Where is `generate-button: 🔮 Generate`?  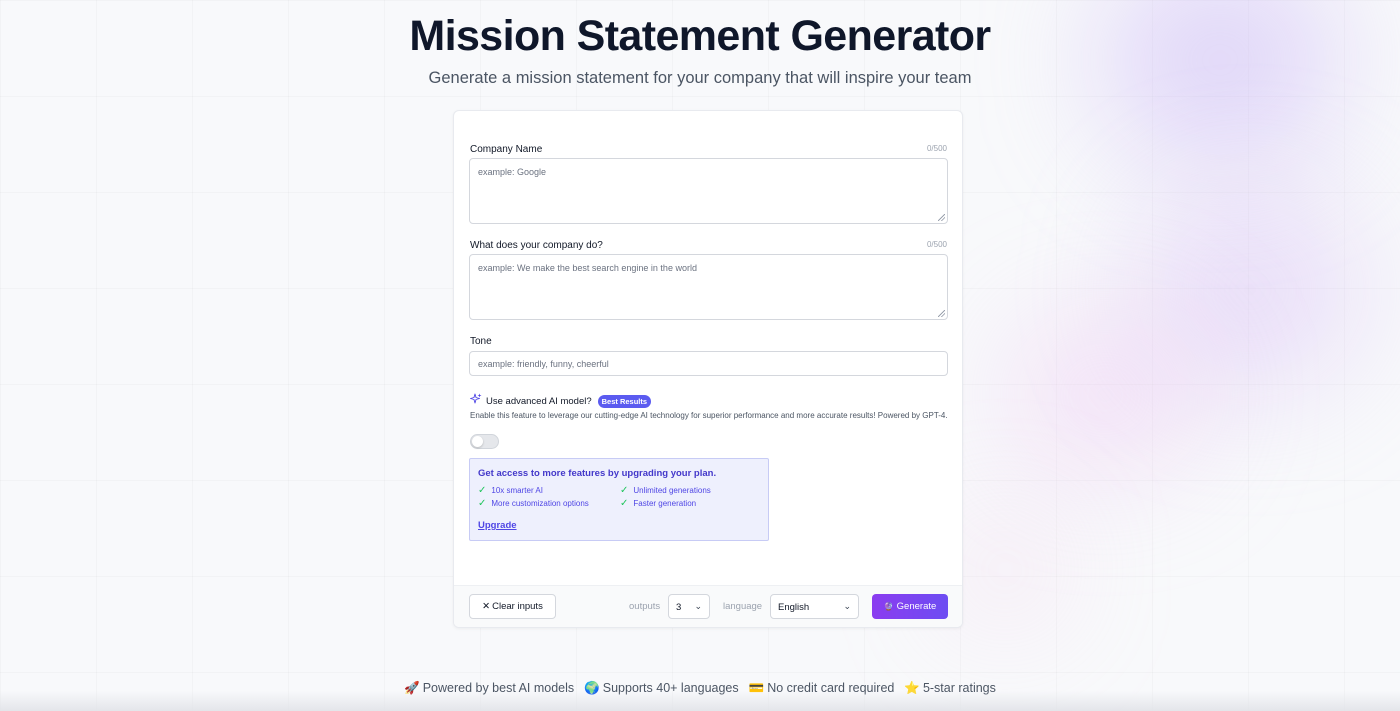 generate-button: 🔮 Generate is located at coordinates (910, 606).